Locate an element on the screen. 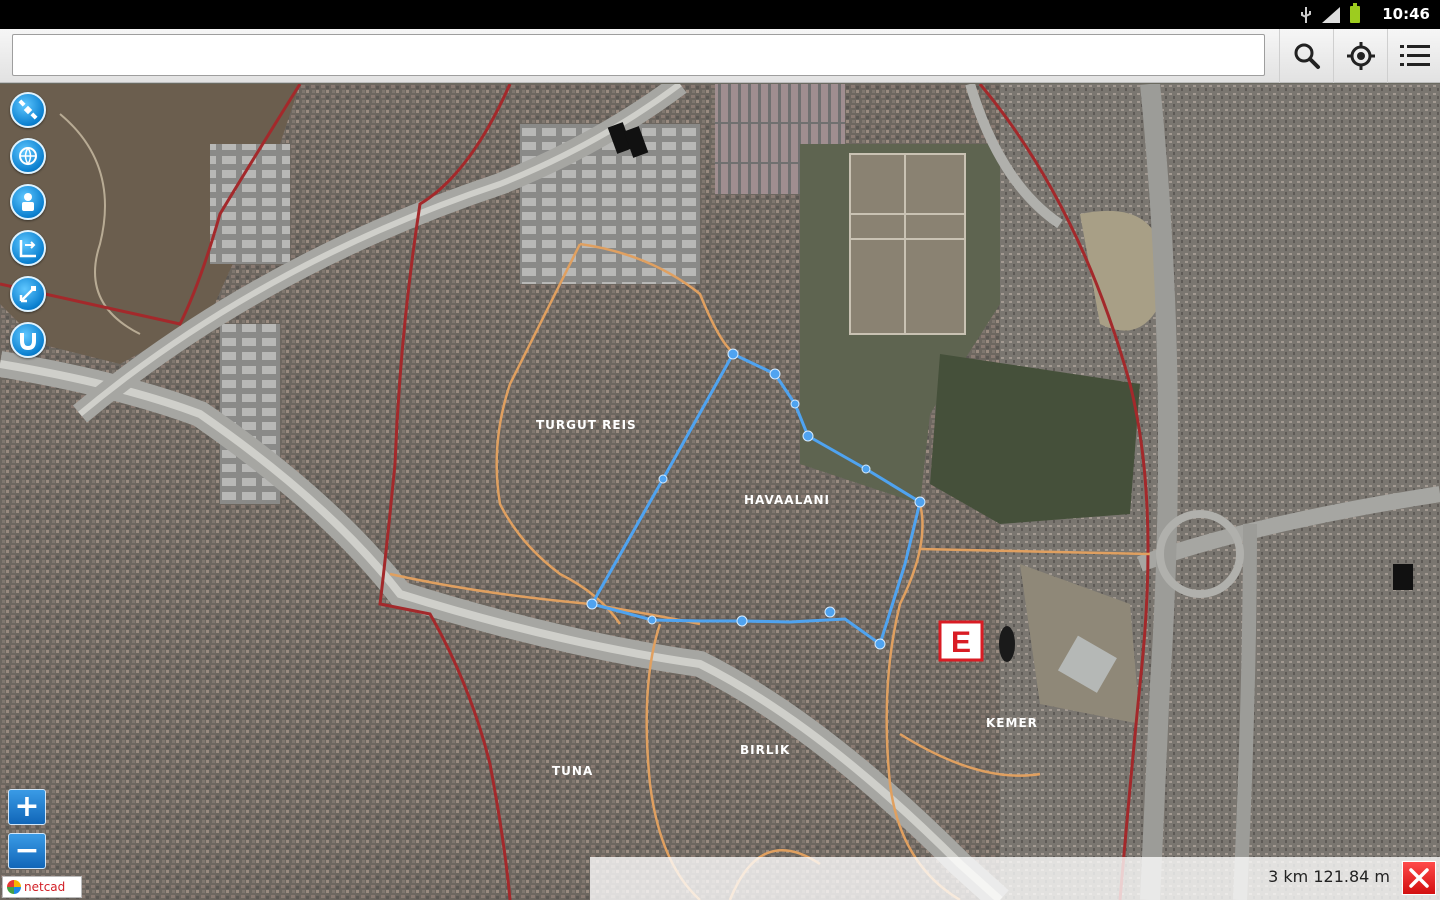  close-icon is located at coordinates (1419, 878).